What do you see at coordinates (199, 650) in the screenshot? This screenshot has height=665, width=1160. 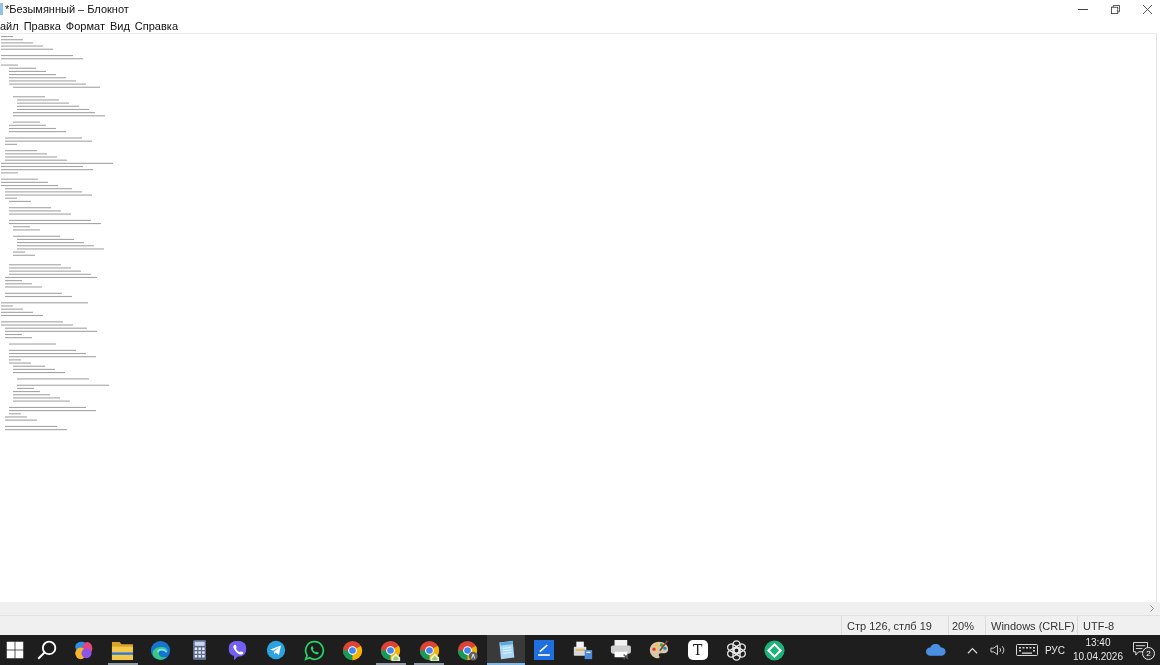 I see `calculator-icon` at bounding box center [199, 650].